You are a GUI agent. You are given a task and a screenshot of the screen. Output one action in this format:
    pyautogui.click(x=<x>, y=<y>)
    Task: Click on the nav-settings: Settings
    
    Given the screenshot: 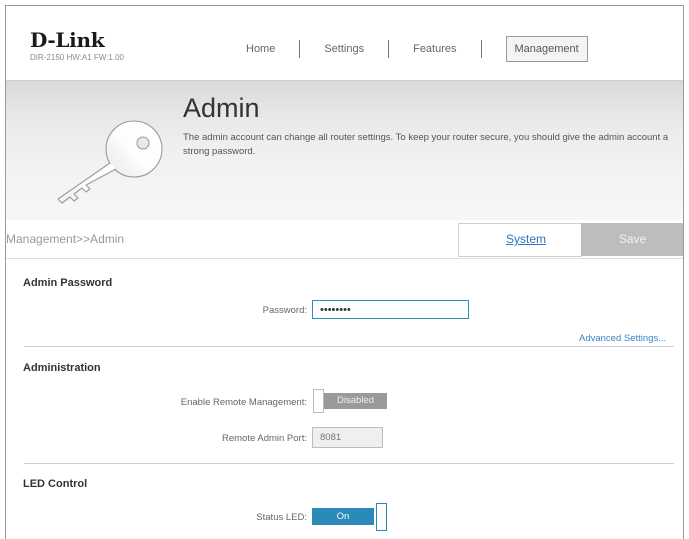 What is the action you would take?
    pyautogui.click(x=344, y=49)
    